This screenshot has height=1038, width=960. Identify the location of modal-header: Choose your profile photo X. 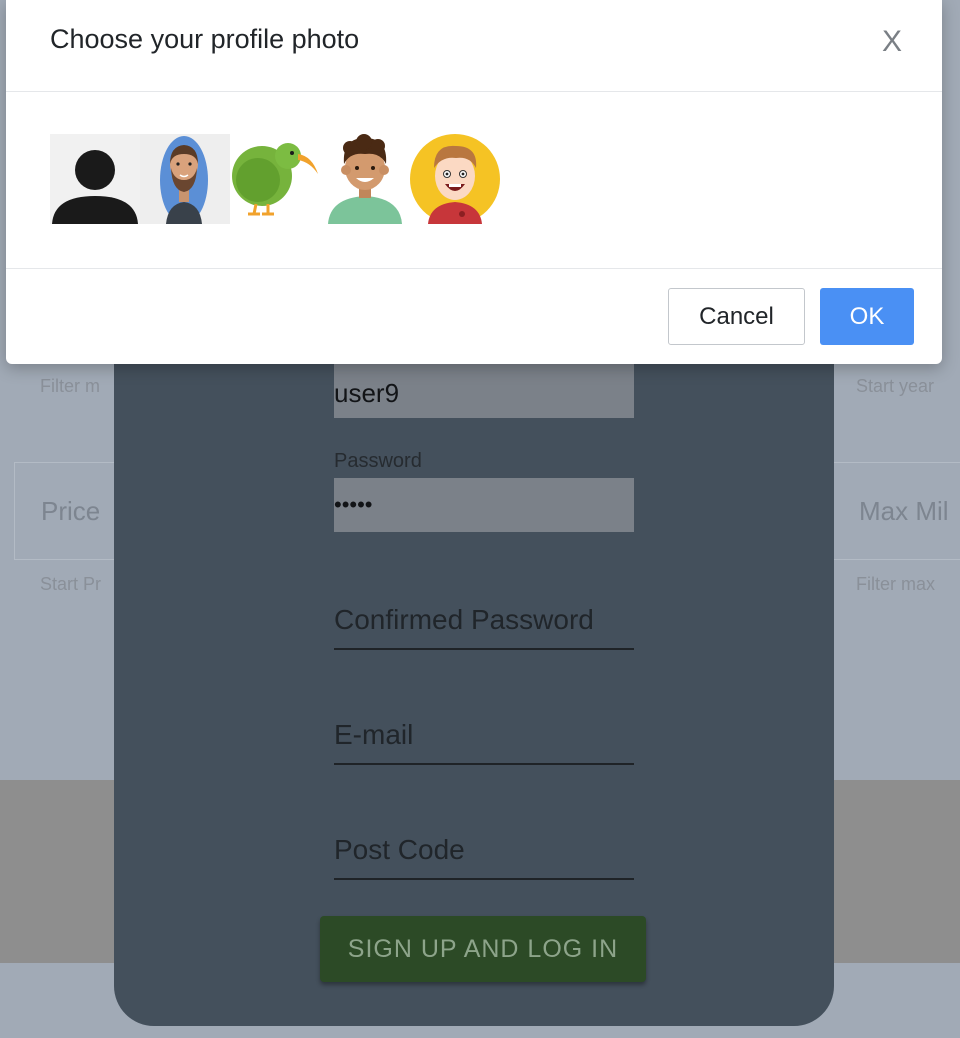
(474, 46).